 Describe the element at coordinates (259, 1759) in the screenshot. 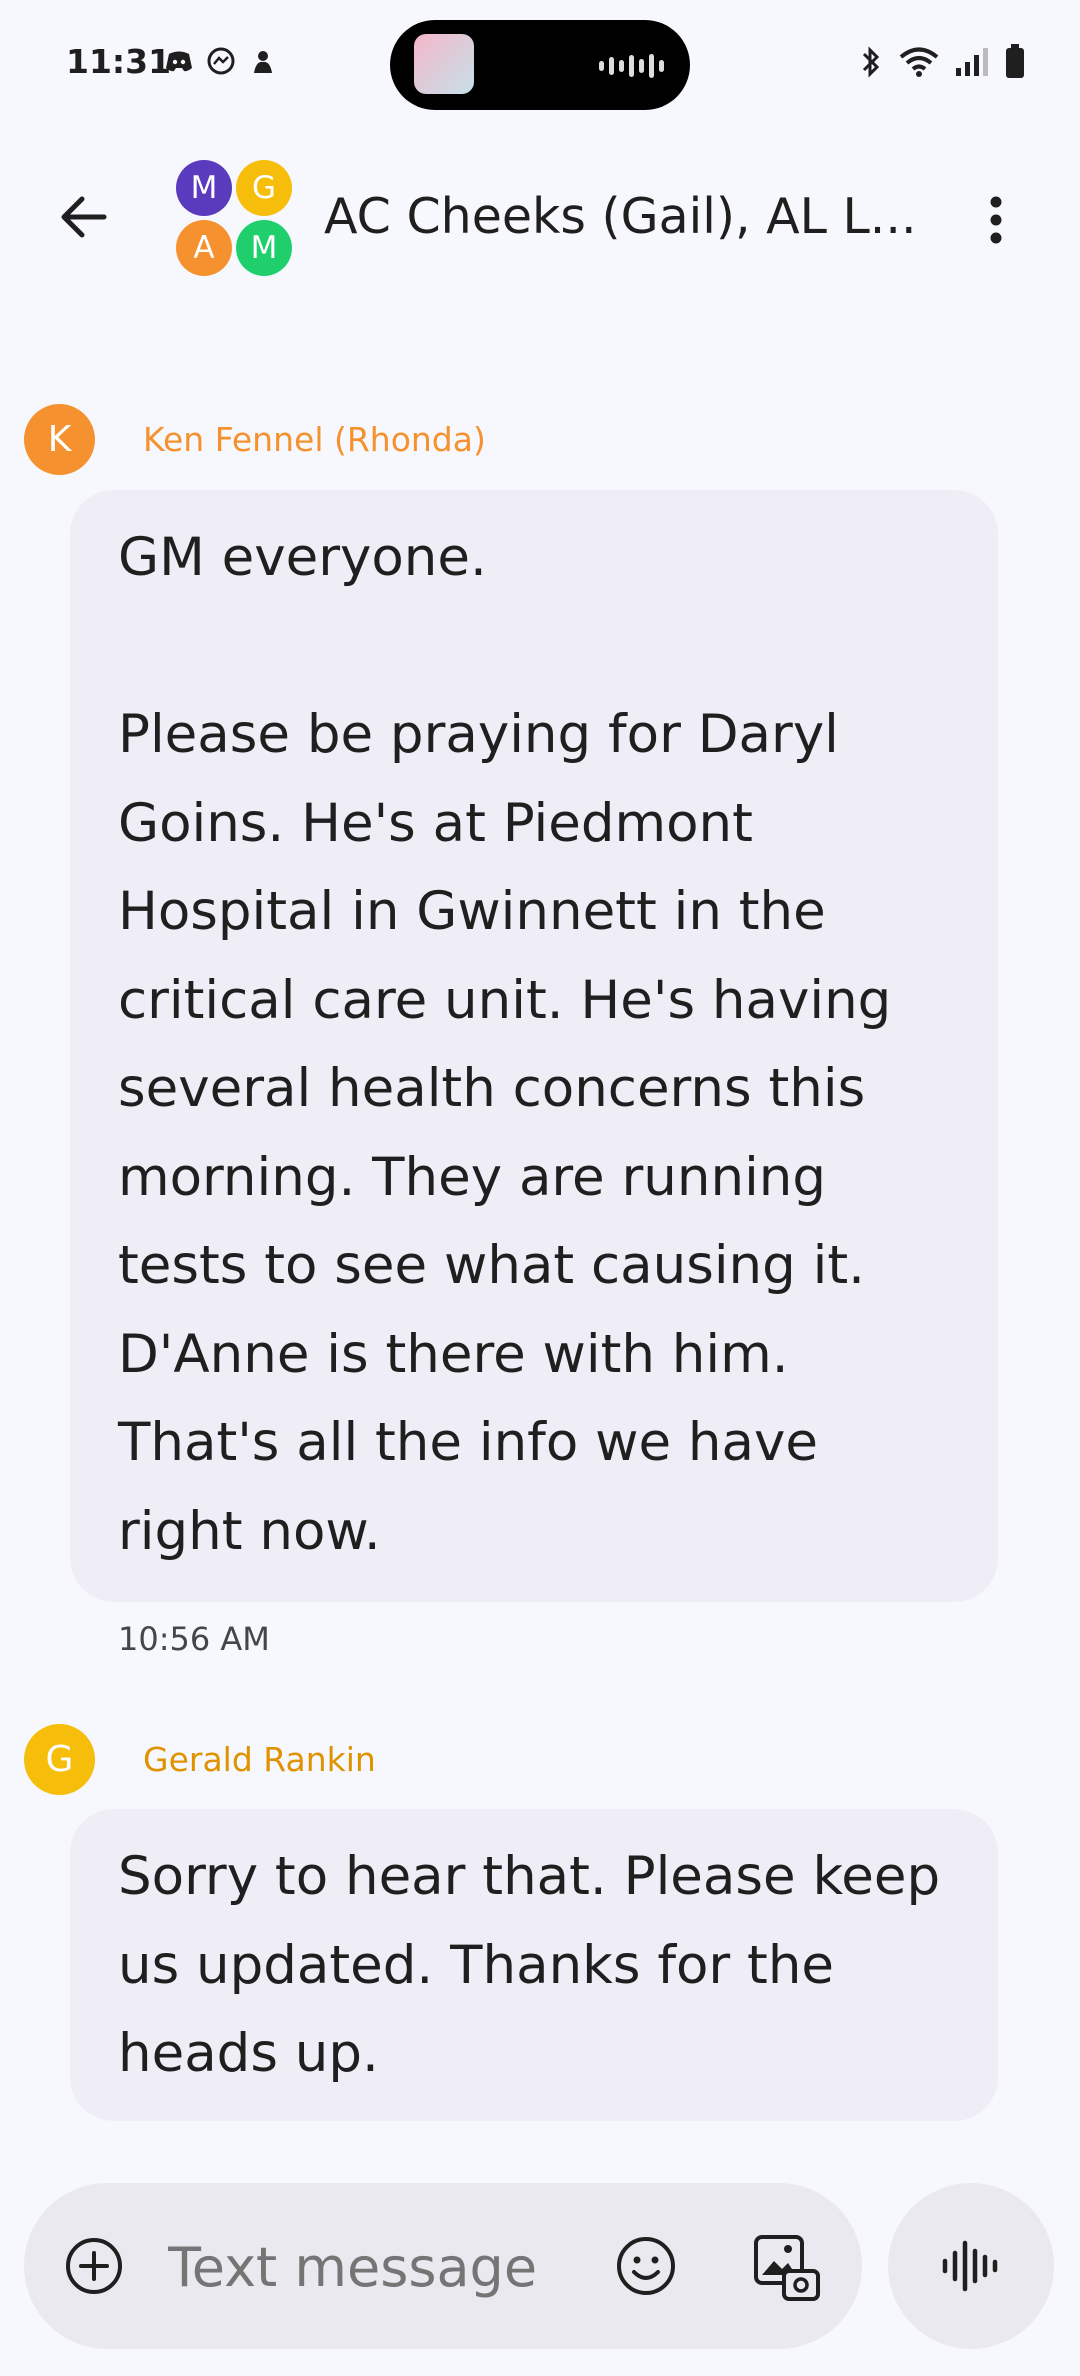

I see `sender-name: Gerald Rankin` at that location.